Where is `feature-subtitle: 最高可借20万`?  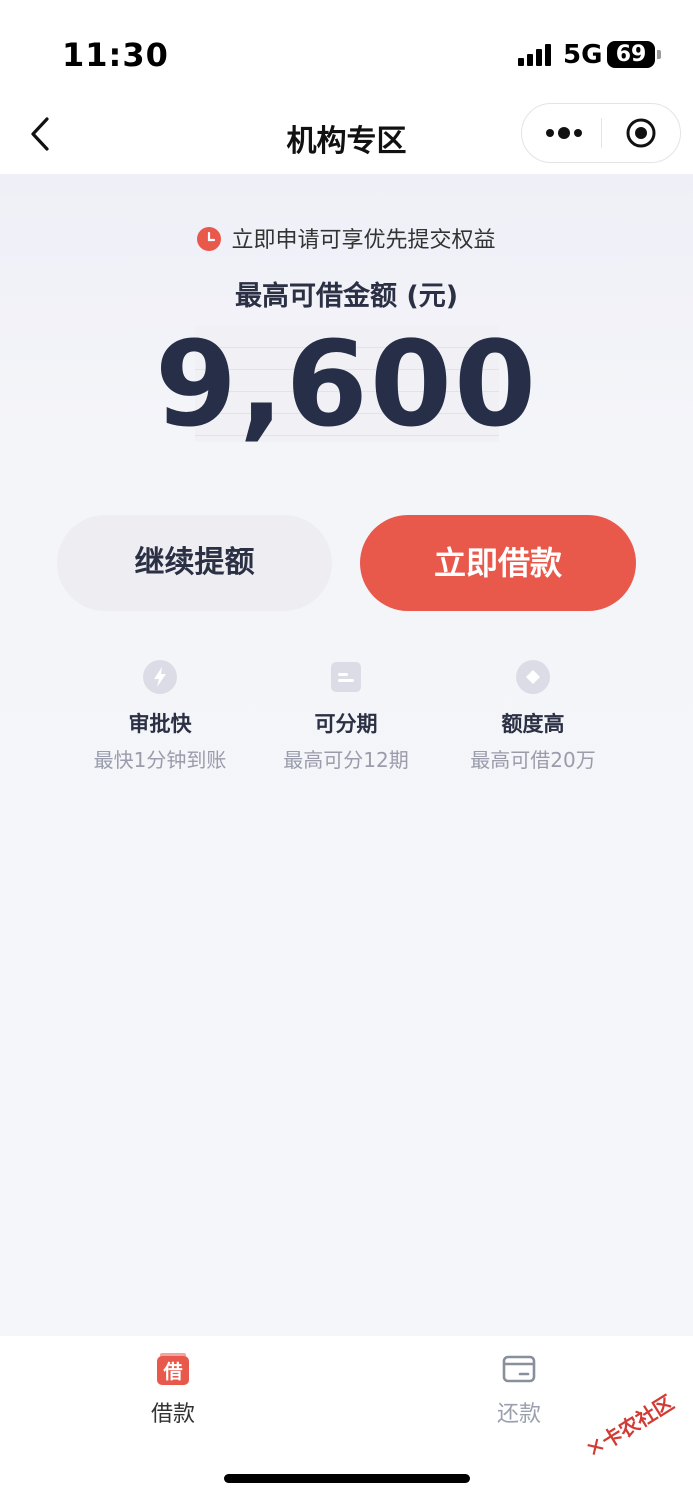
feature-subtitle: 最高可借20万 is located at coordinates (533, 760).